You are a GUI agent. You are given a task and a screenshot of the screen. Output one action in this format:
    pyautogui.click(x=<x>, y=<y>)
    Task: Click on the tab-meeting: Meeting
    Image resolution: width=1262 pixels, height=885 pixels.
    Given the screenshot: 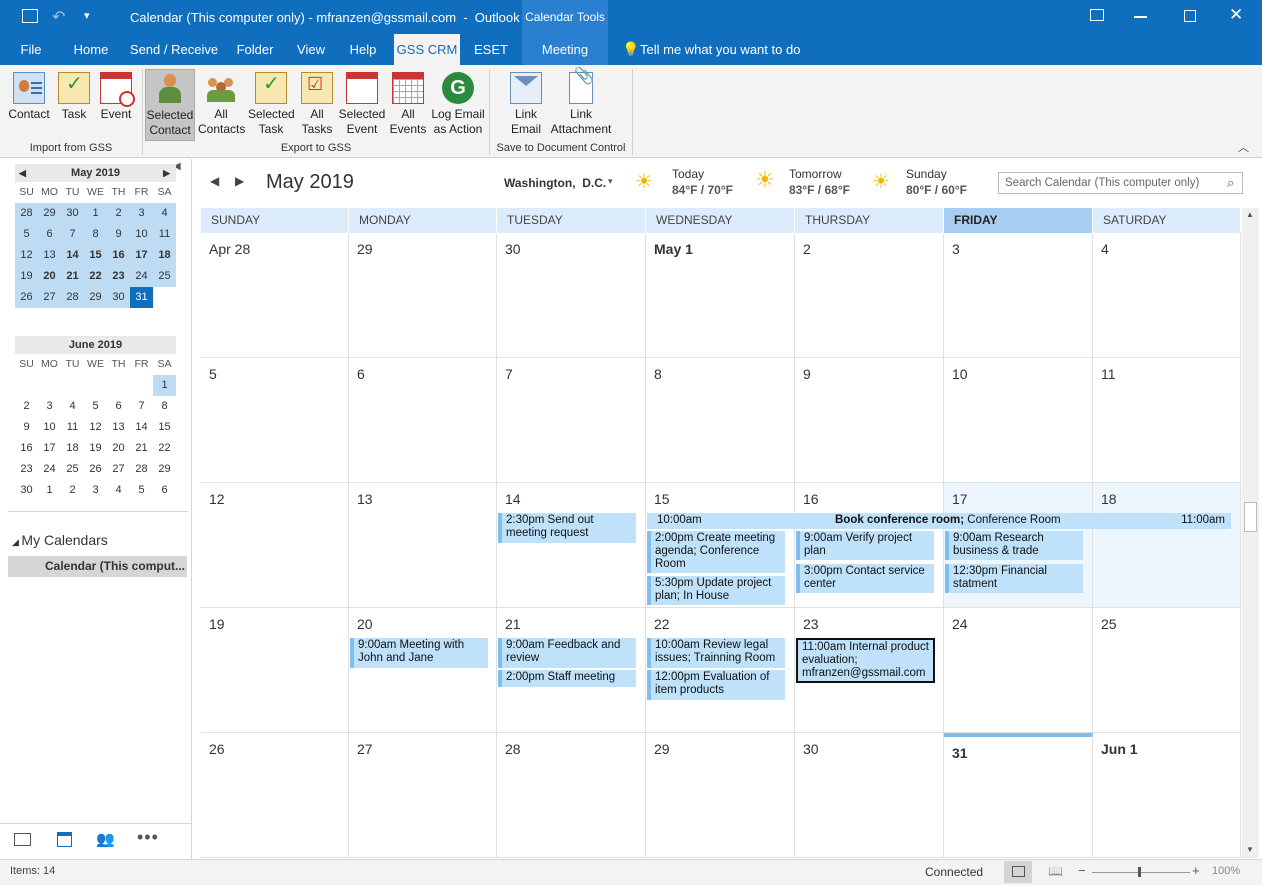 What is the action you would take?
    pyautogui.click(x=565, y=49)
    